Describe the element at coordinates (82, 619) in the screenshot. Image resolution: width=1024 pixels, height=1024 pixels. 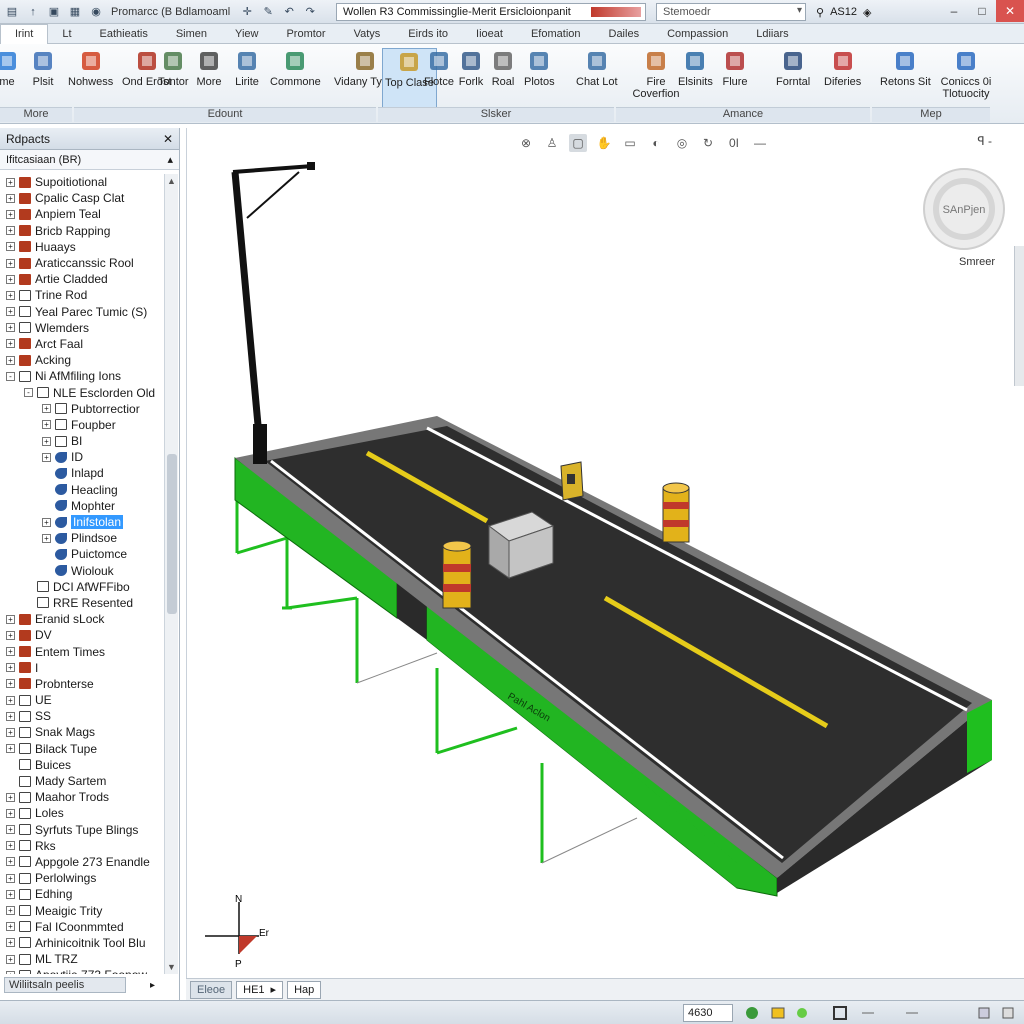
I see `tree-item: + Eranid sLock` at that location.